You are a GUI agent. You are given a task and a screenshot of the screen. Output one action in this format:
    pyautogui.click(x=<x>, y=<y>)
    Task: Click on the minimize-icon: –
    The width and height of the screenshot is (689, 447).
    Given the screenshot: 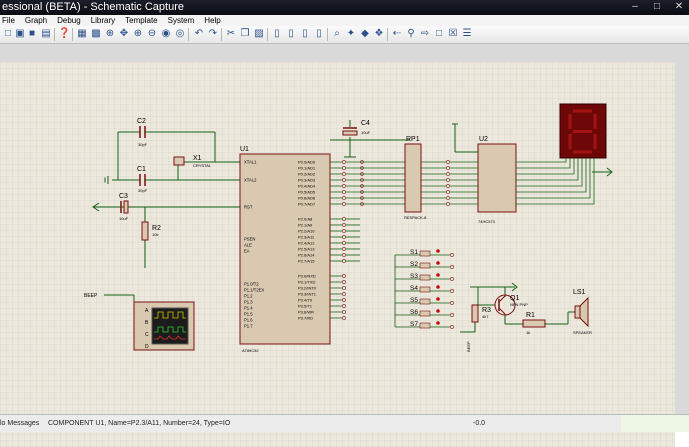 What is the action you would take?
    pyautogui.click(x=635, y=7)
    